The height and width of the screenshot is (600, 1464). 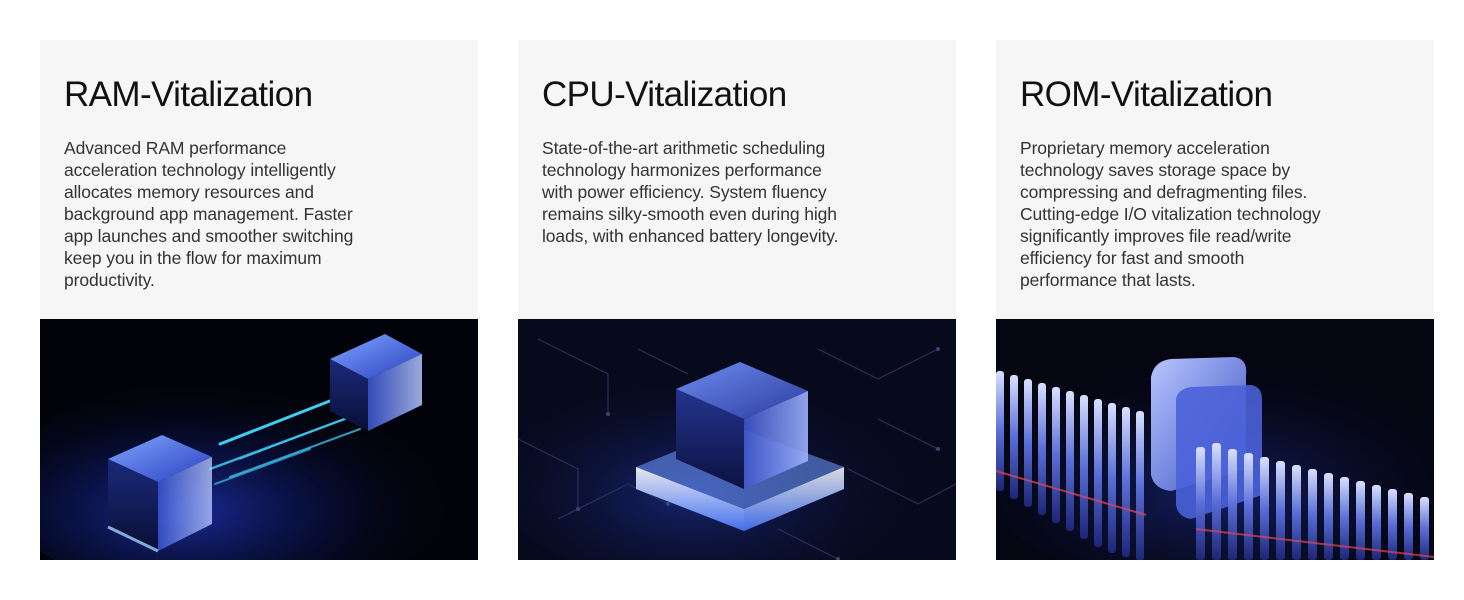 I want to click on rom-storage-image, so click(x=1215, y=439).